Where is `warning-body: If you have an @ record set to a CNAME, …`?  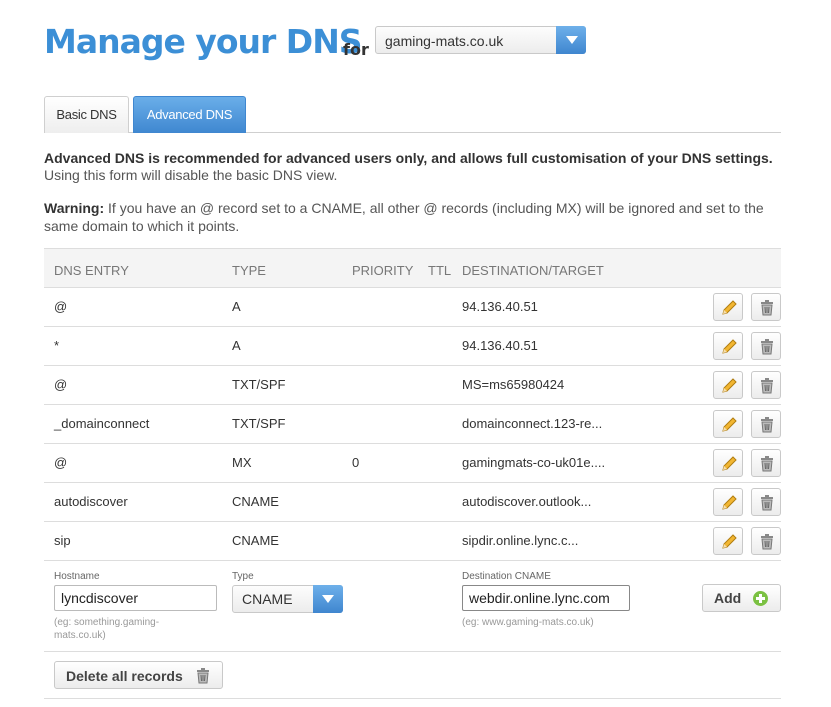 warning-body: If you have an @ record set to a CNAME, … is located at coordinates (404, 217).